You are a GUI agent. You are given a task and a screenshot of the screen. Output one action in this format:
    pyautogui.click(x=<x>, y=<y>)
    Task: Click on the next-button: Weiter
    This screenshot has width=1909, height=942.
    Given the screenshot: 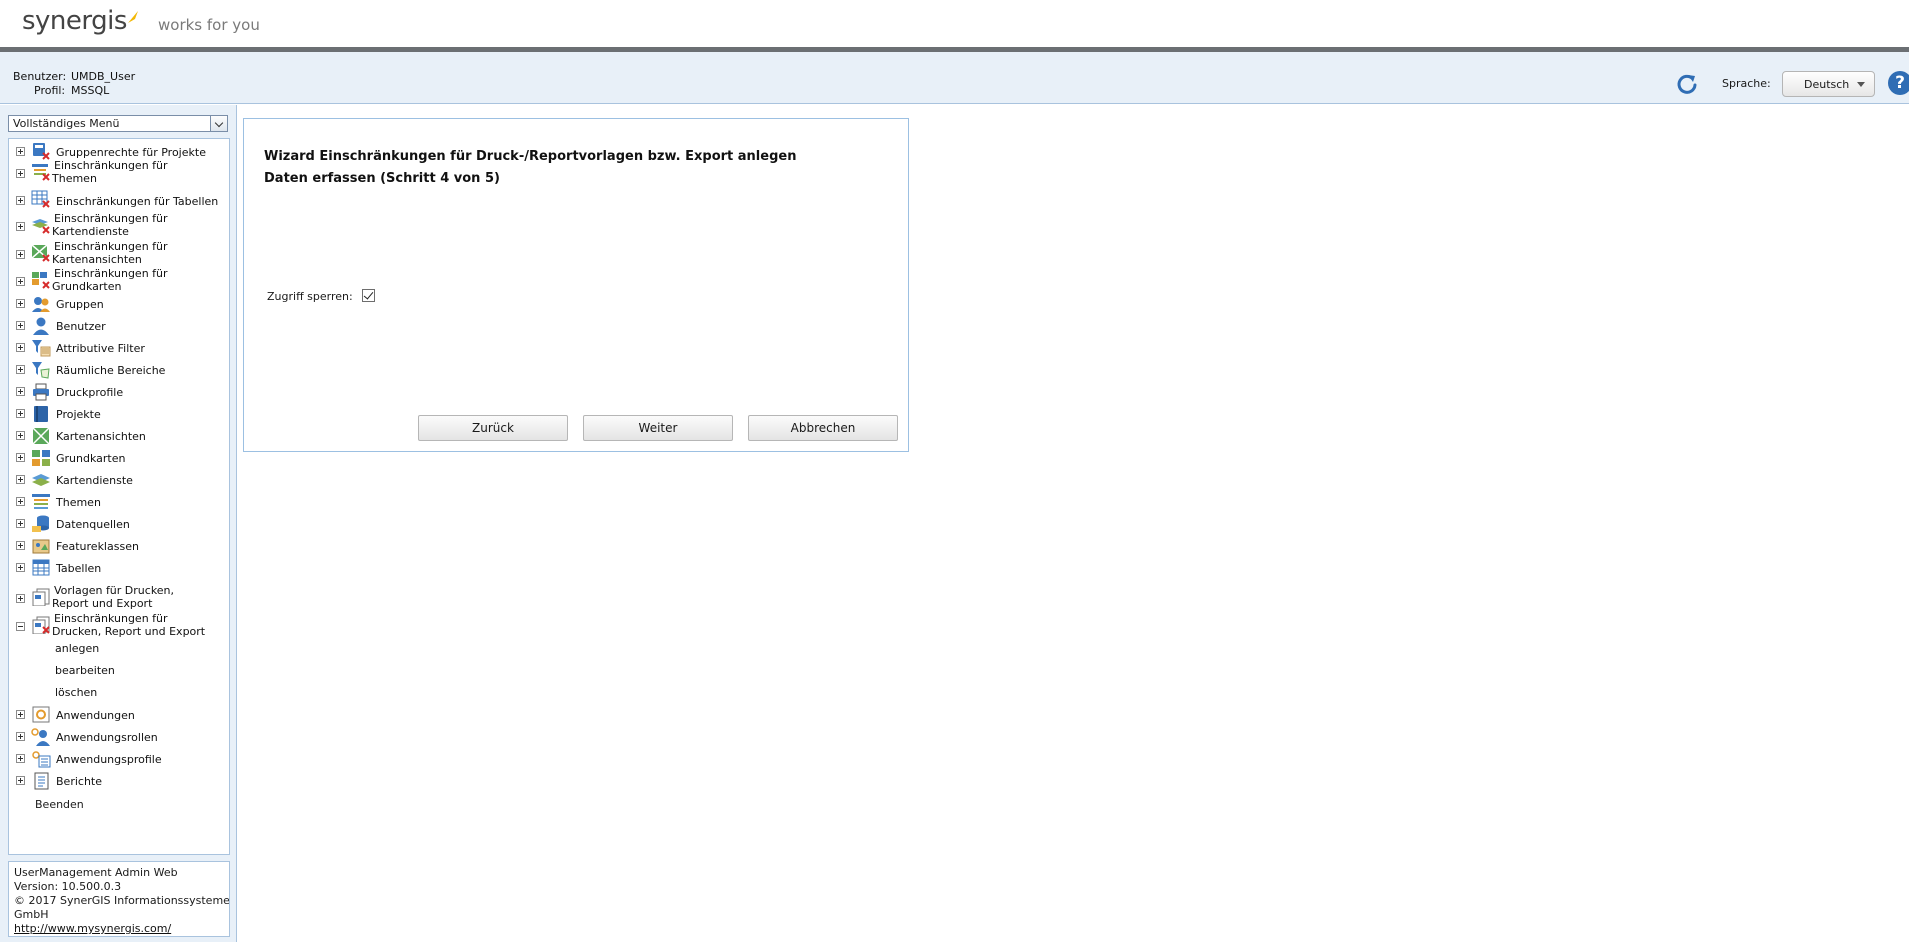 What is the action you would take?
    pyautogui.click(x=658, y=428)
    